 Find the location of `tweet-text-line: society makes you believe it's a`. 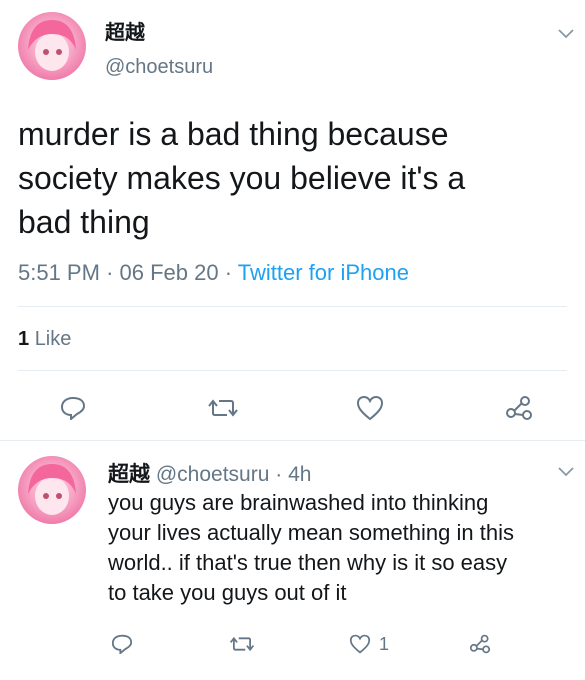

tweet-text-line: society makes you believe it's a is located at coordinates (242, 178).